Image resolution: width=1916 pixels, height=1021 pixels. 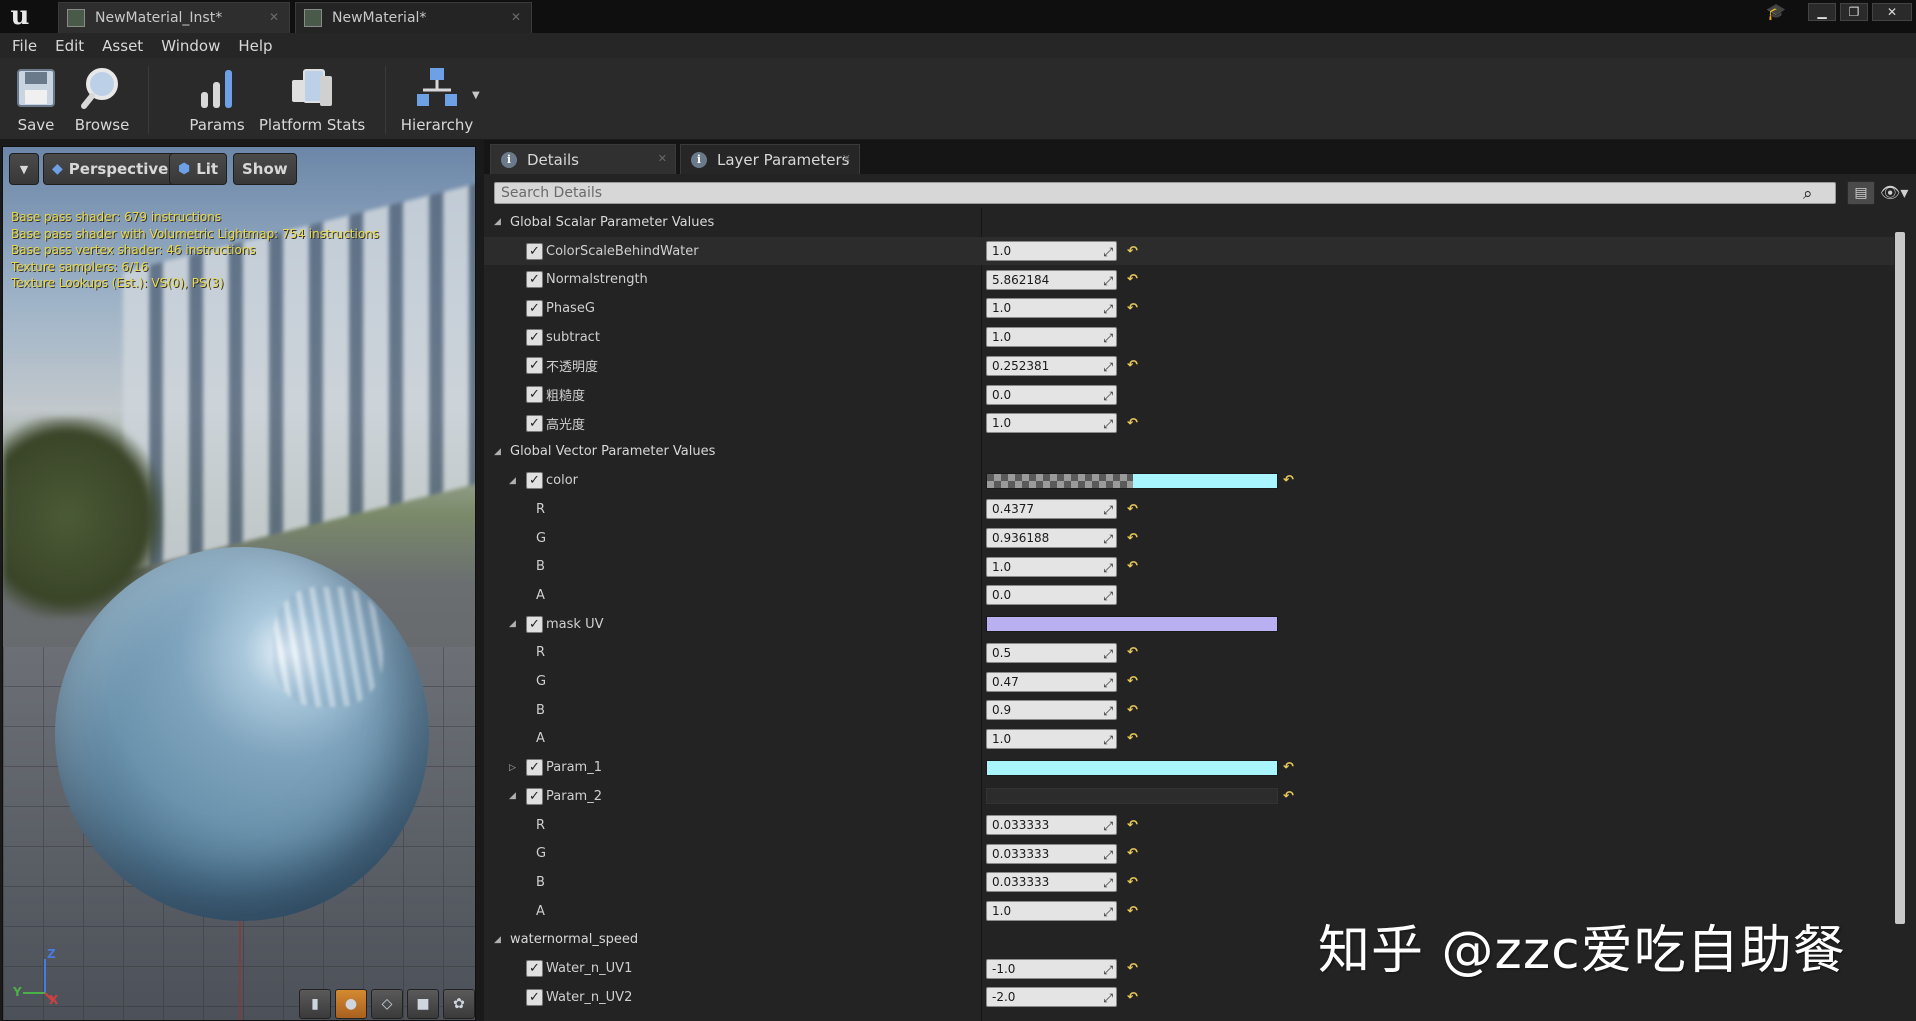 I want to click on tab-layer-parameters: i Layer Parameters ✕, so click(x=770, y=159).